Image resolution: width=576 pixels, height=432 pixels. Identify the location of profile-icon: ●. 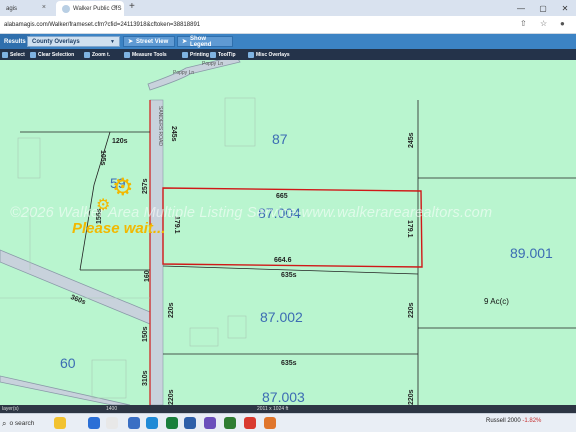
(562, 23).